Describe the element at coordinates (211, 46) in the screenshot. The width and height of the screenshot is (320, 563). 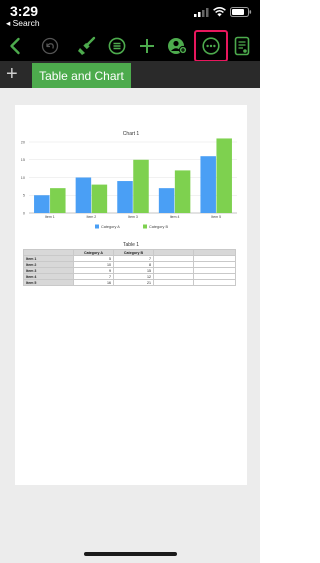
I see `highlight-frame` at that location.